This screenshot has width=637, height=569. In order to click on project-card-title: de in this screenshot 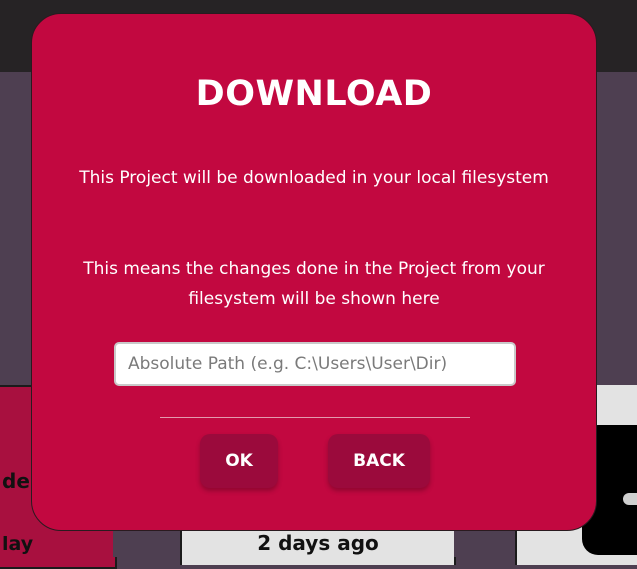, I will do `click(16, 481)`.